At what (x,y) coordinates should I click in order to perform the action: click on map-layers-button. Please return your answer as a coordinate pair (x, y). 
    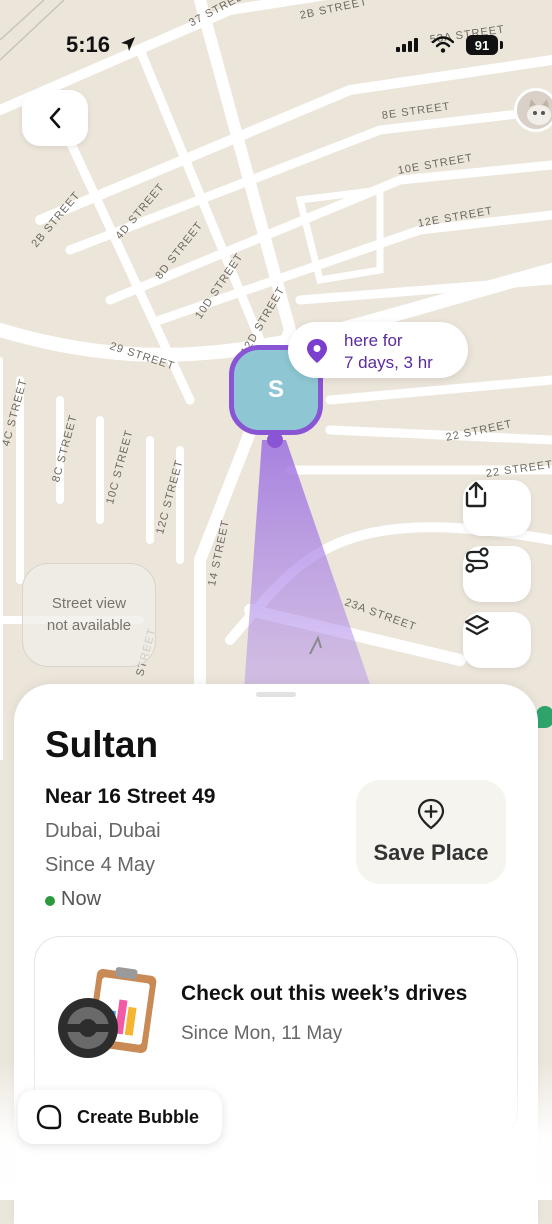
    Looking at the image, I should click on (497, 640).